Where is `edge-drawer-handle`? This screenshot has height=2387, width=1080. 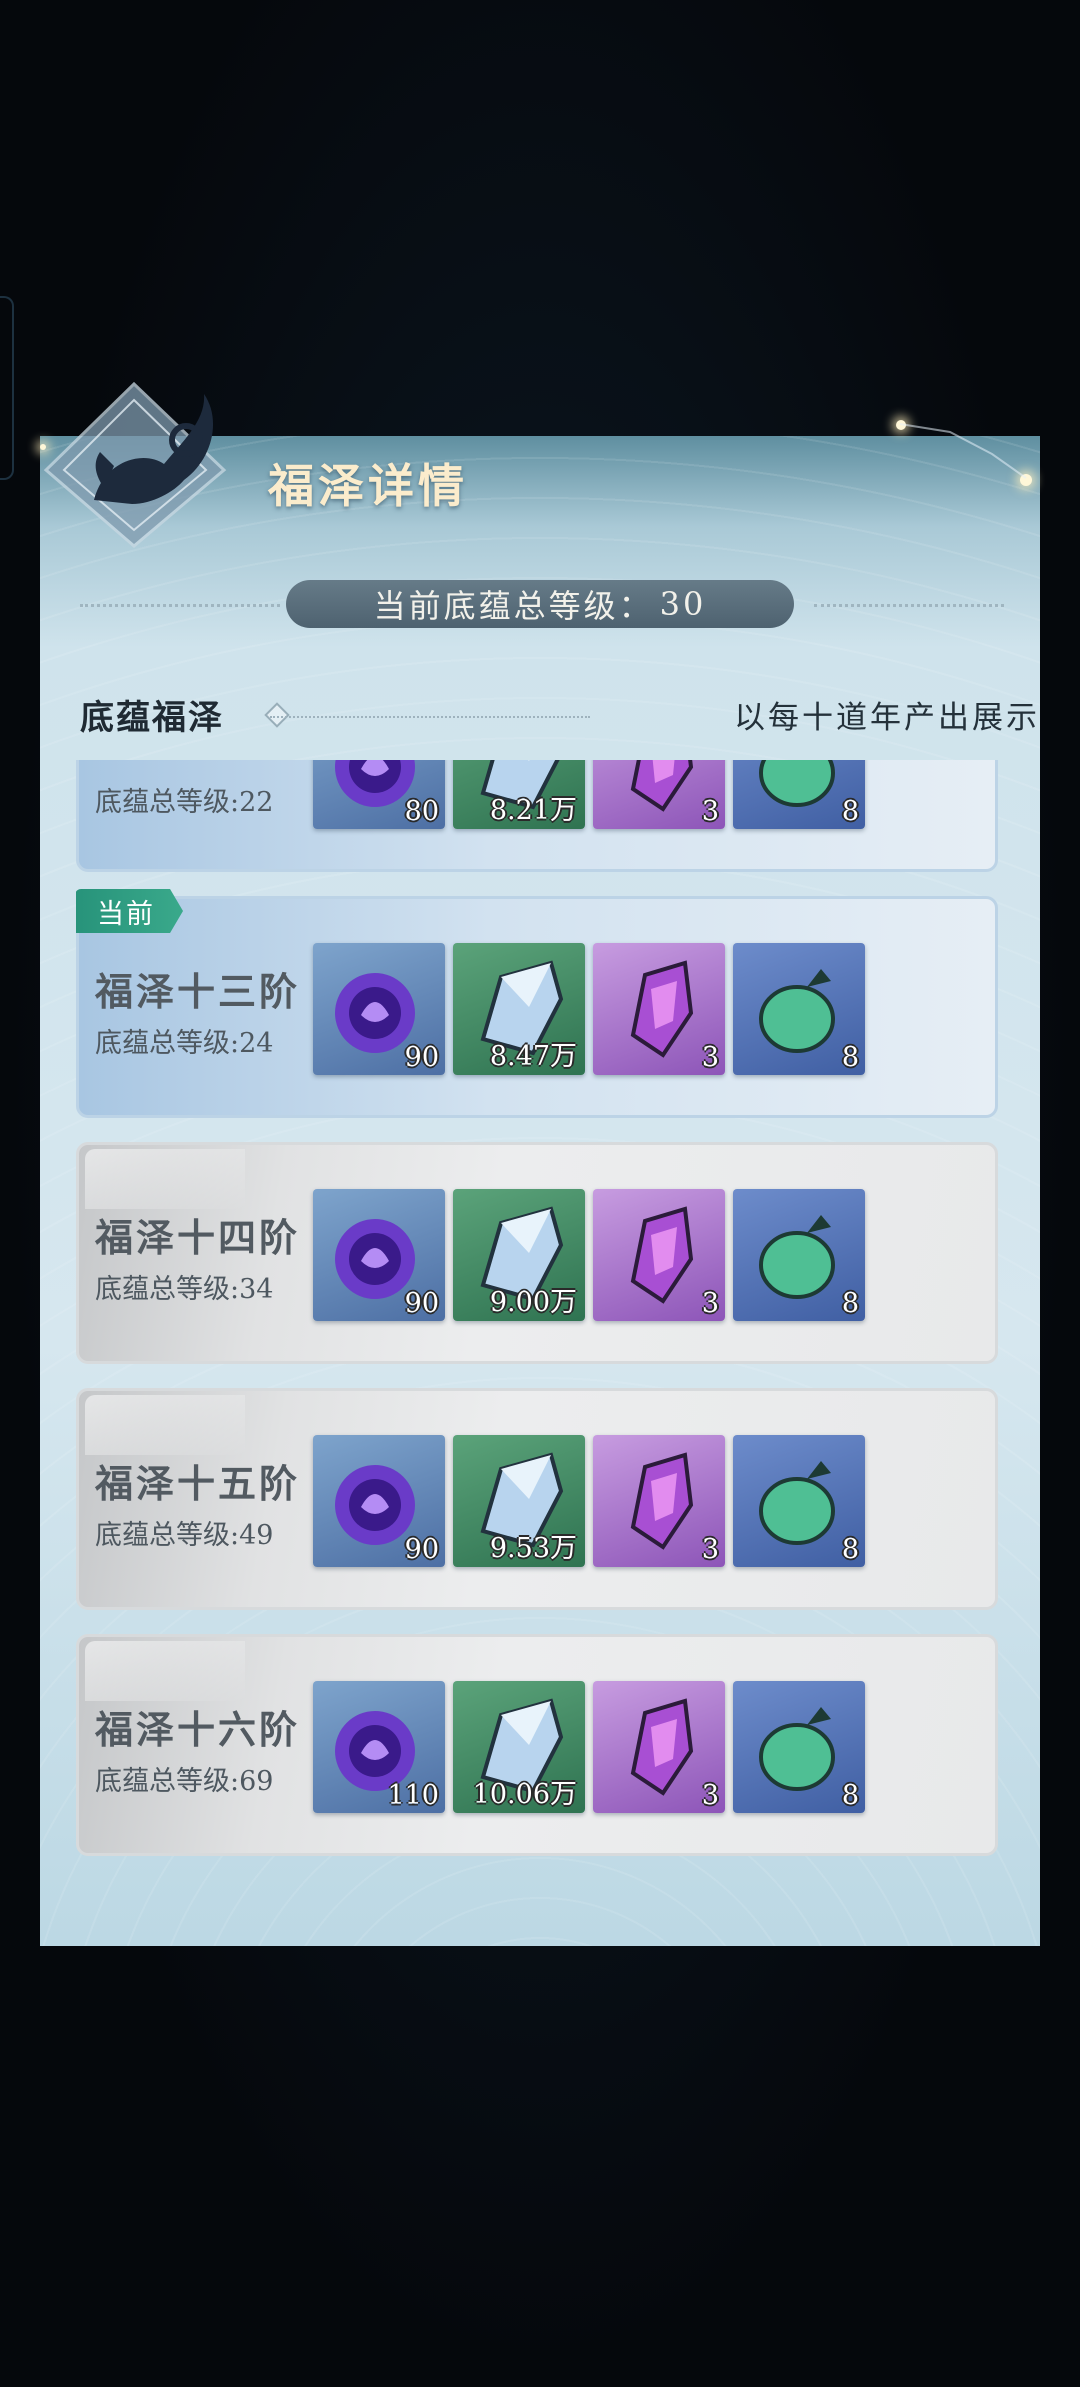 edge-drawer-handle is located at coordinates (7, 388).